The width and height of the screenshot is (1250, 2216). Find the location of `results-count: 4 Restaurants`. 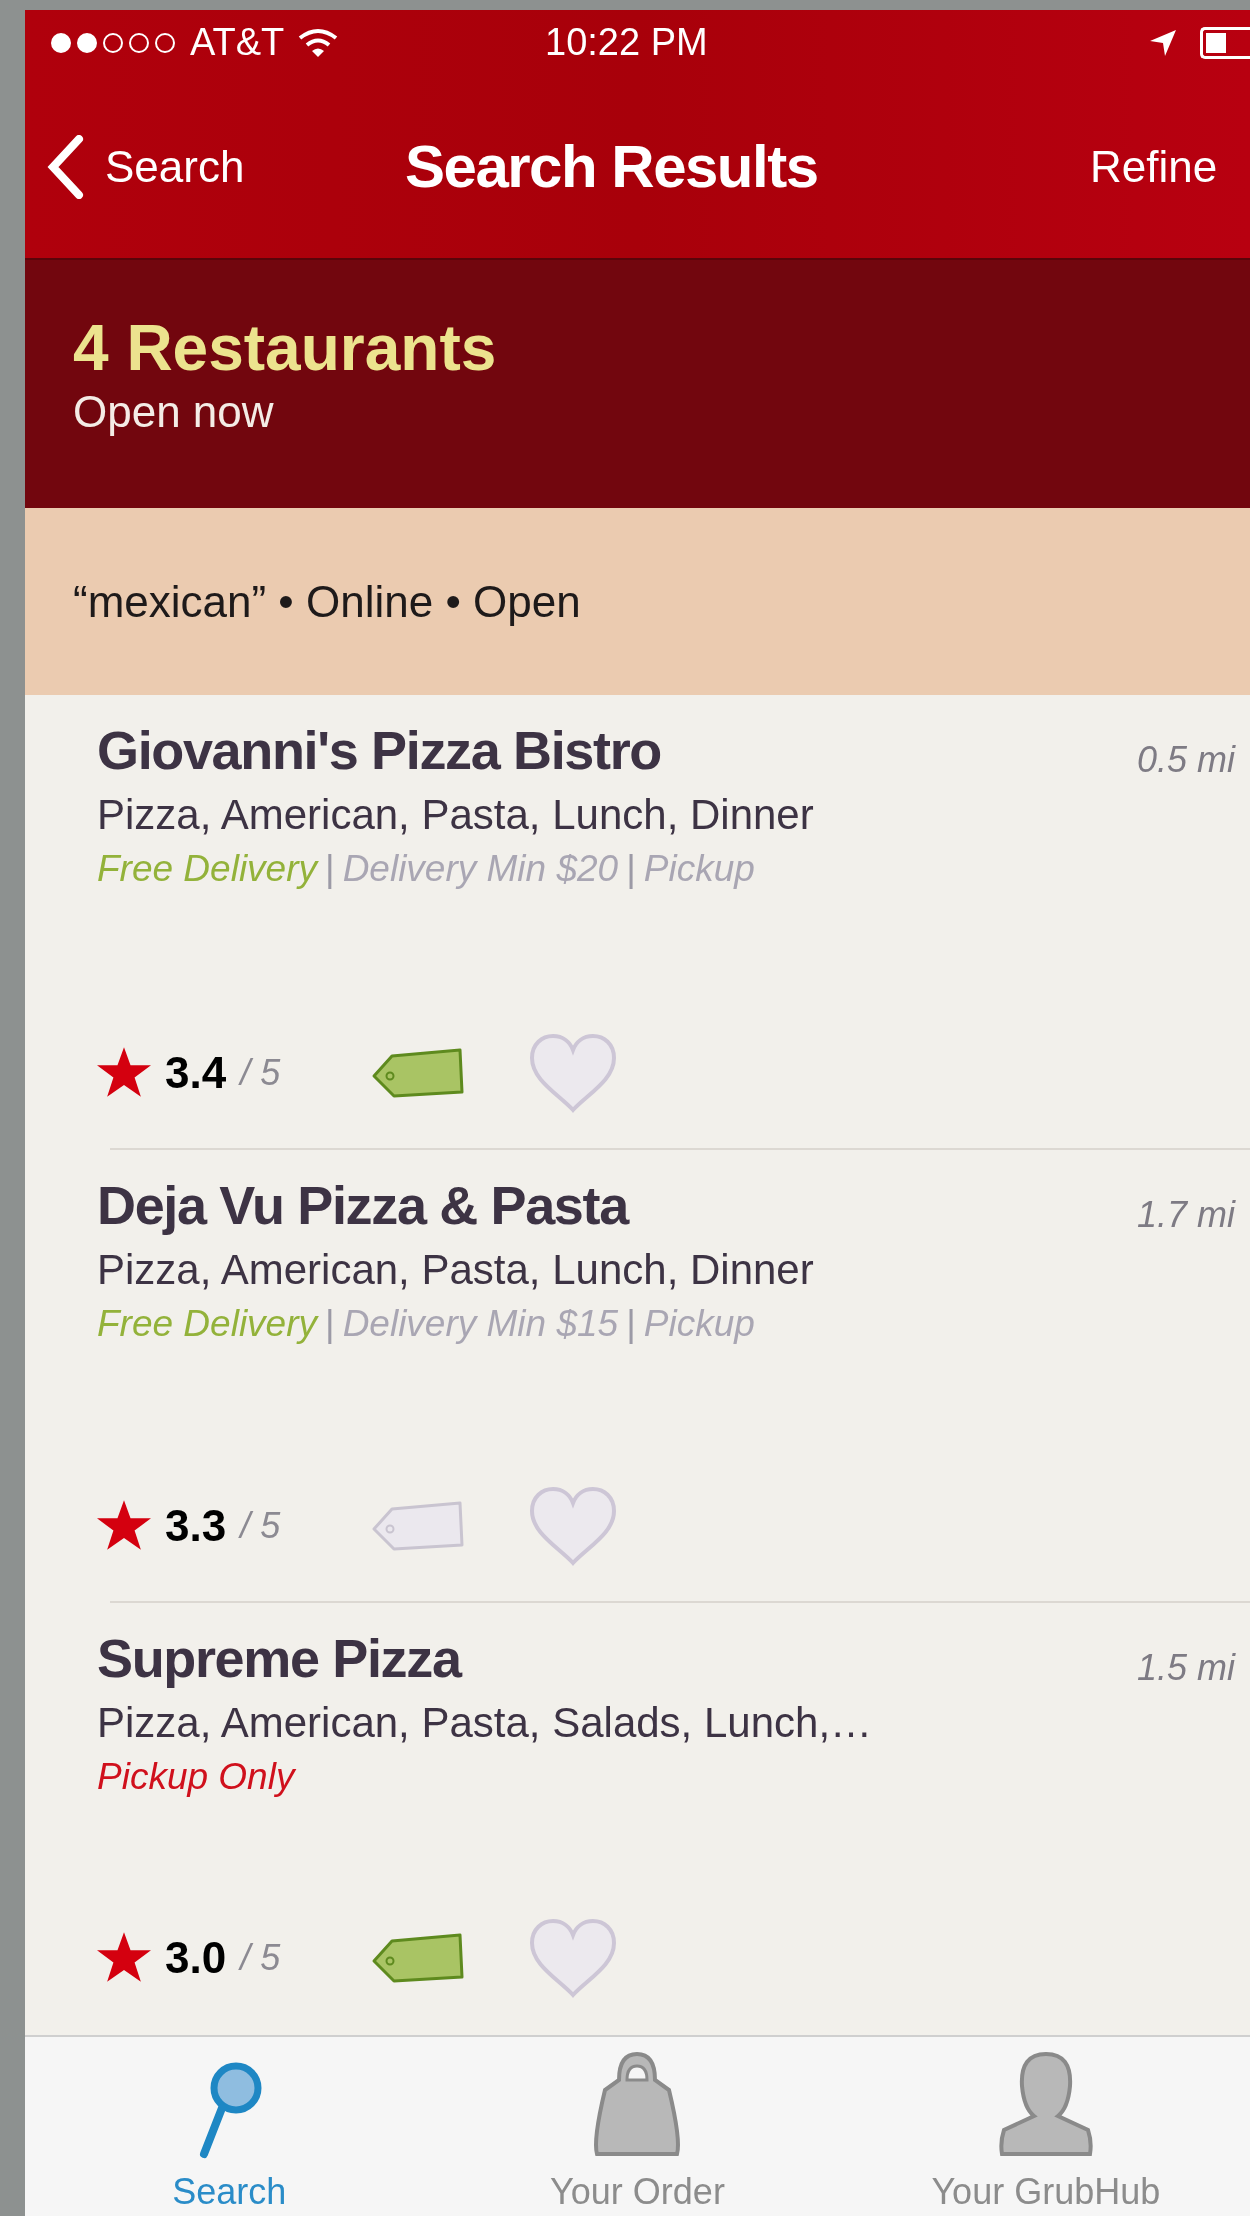

results-count: 4 Restaurants is located at coordinates (285, 348).